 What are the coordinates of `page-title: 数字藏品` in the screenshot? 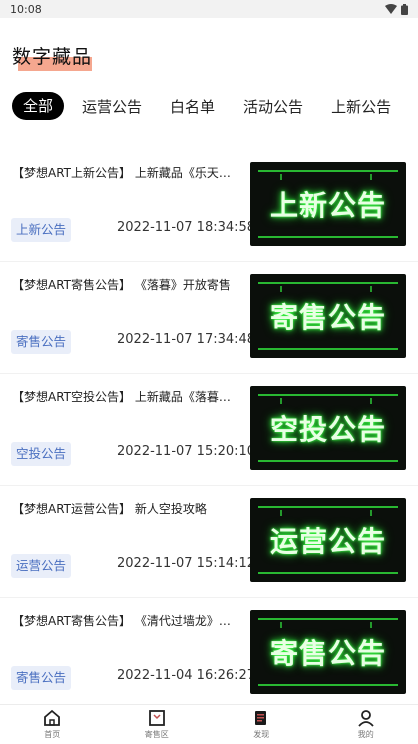 It's located at (52, 57).